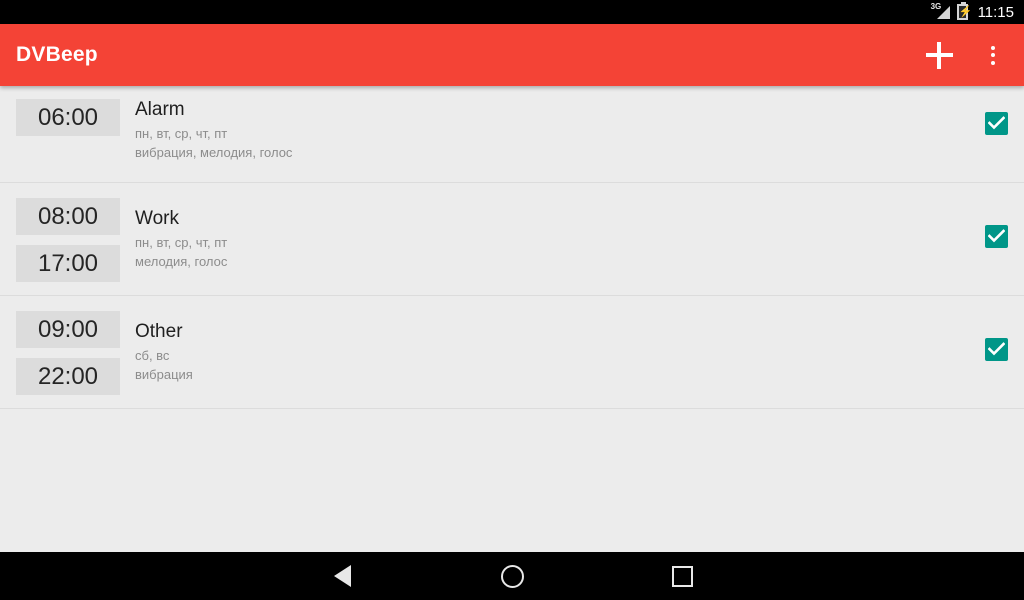 This screenshot has height=600, width=1024. Describe the element at coordinates (995, 12) in the screenshot. I see `status-clock: 11:15` at that location.